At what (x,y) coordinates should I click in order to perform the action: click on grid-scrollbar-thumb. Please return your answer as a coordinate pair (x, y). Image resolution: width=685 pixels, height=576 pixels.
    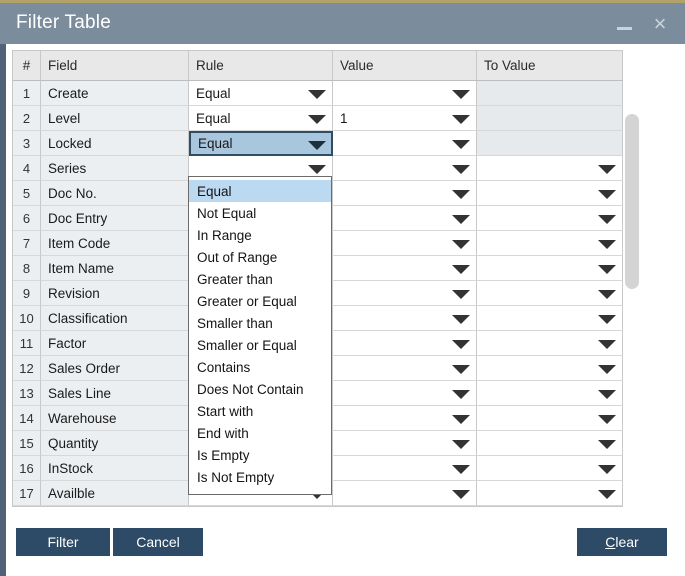
    Looking at the image, I should click on (632, 201).